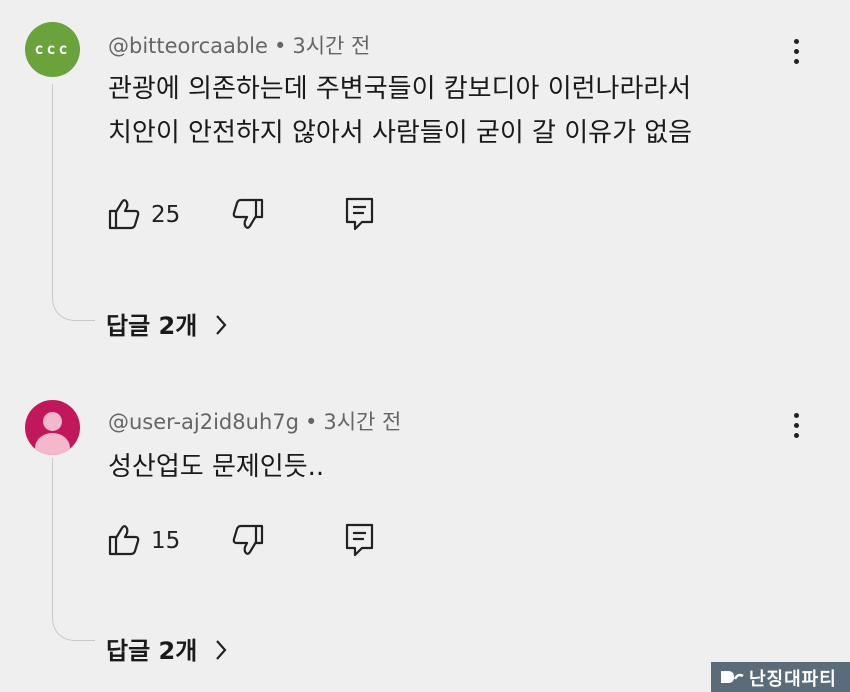 The image size is (850, 692). What do you see at coordinates (732, 677) in the screenshot?
I see `watermark-logo-icon` at bounding box center [732, 677].